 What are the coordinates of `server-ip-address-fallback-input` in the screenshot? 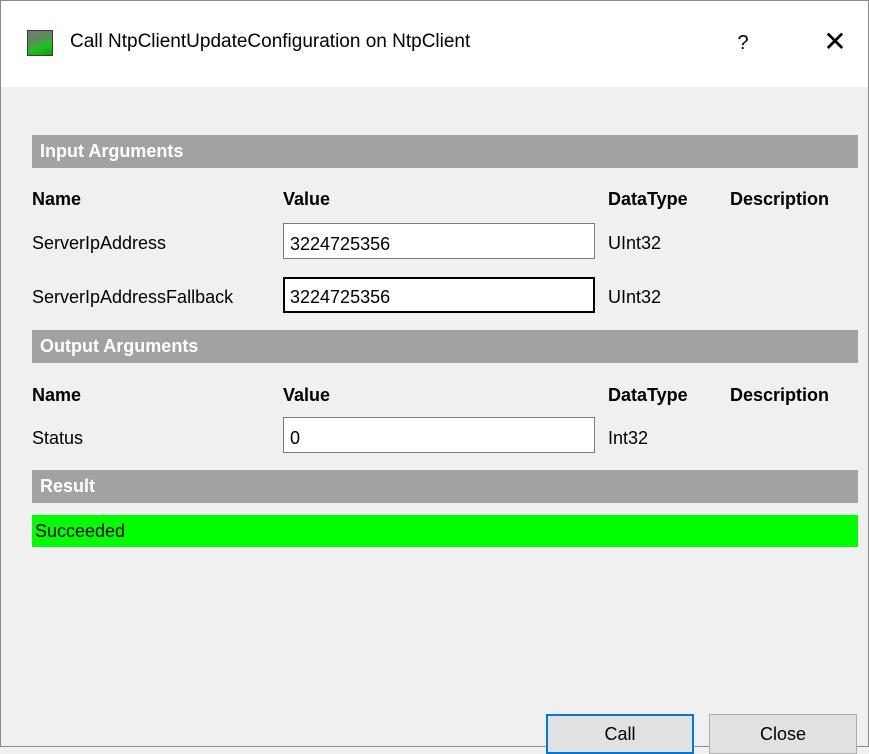 It's located at (439, 295).